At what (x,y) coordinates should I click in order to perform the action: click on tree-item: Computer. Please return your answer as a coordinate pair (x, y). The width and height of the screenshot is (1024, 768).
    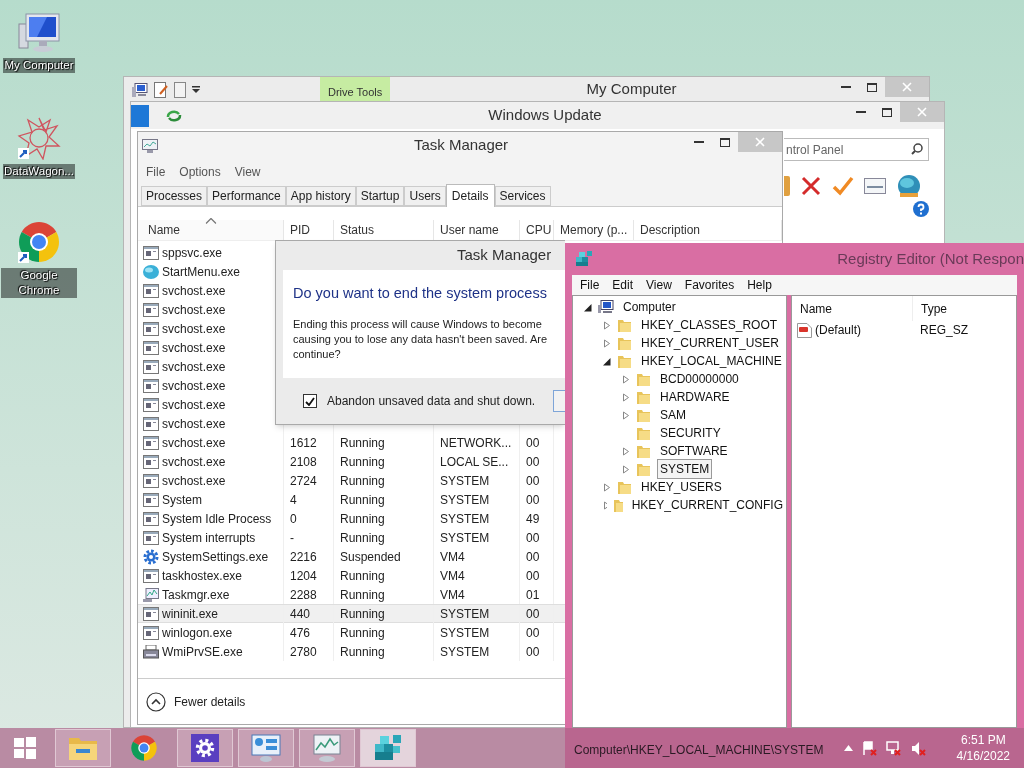
    Looking at the image, I should click on (649, 307).